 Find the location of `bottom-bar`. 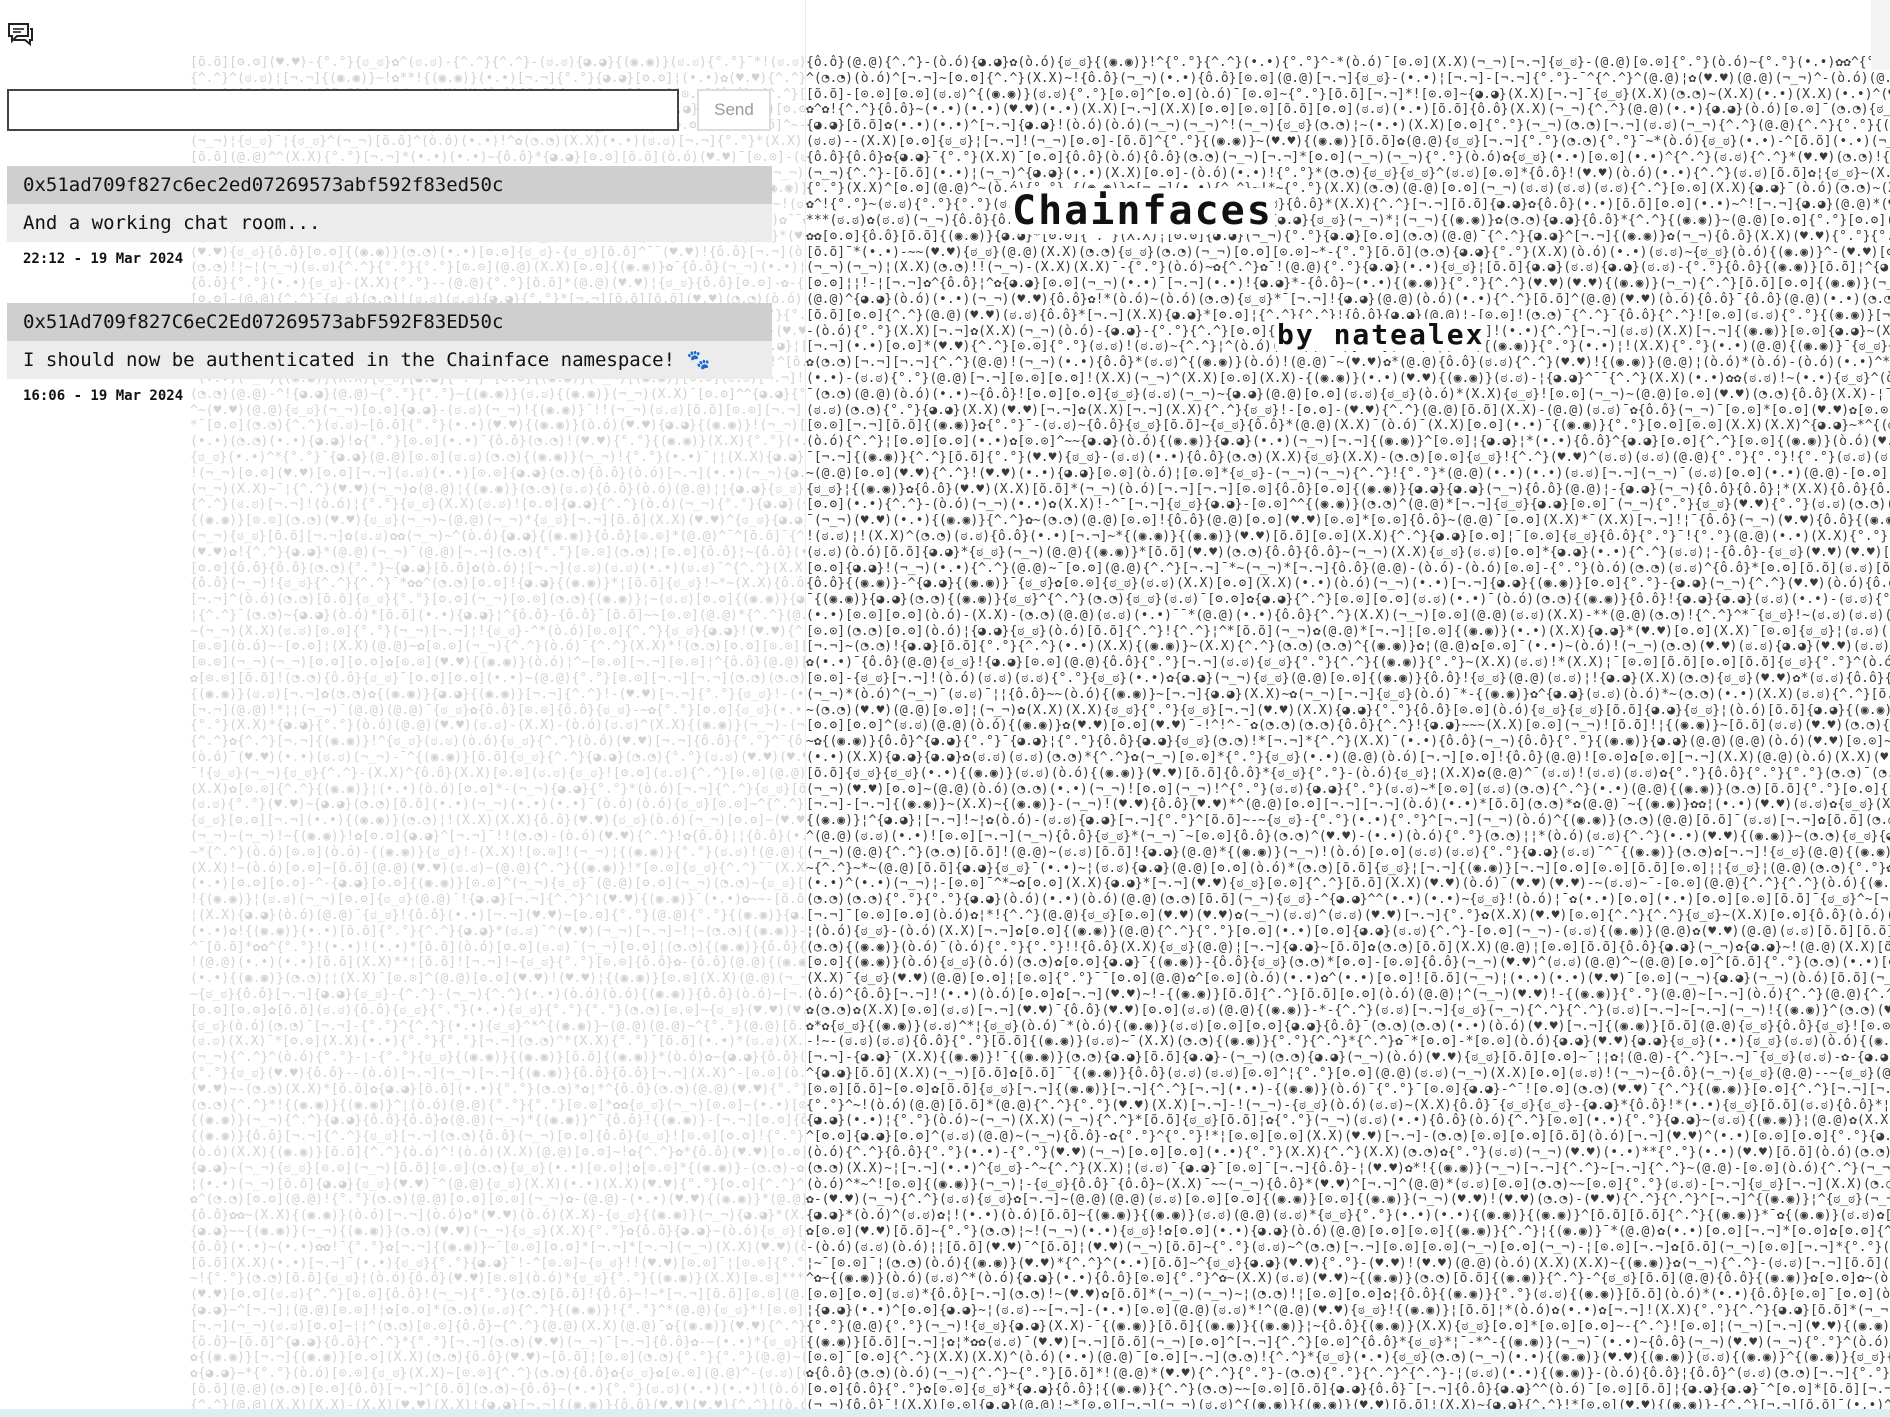

bottom-bar is located at coordinates (945, 1413).